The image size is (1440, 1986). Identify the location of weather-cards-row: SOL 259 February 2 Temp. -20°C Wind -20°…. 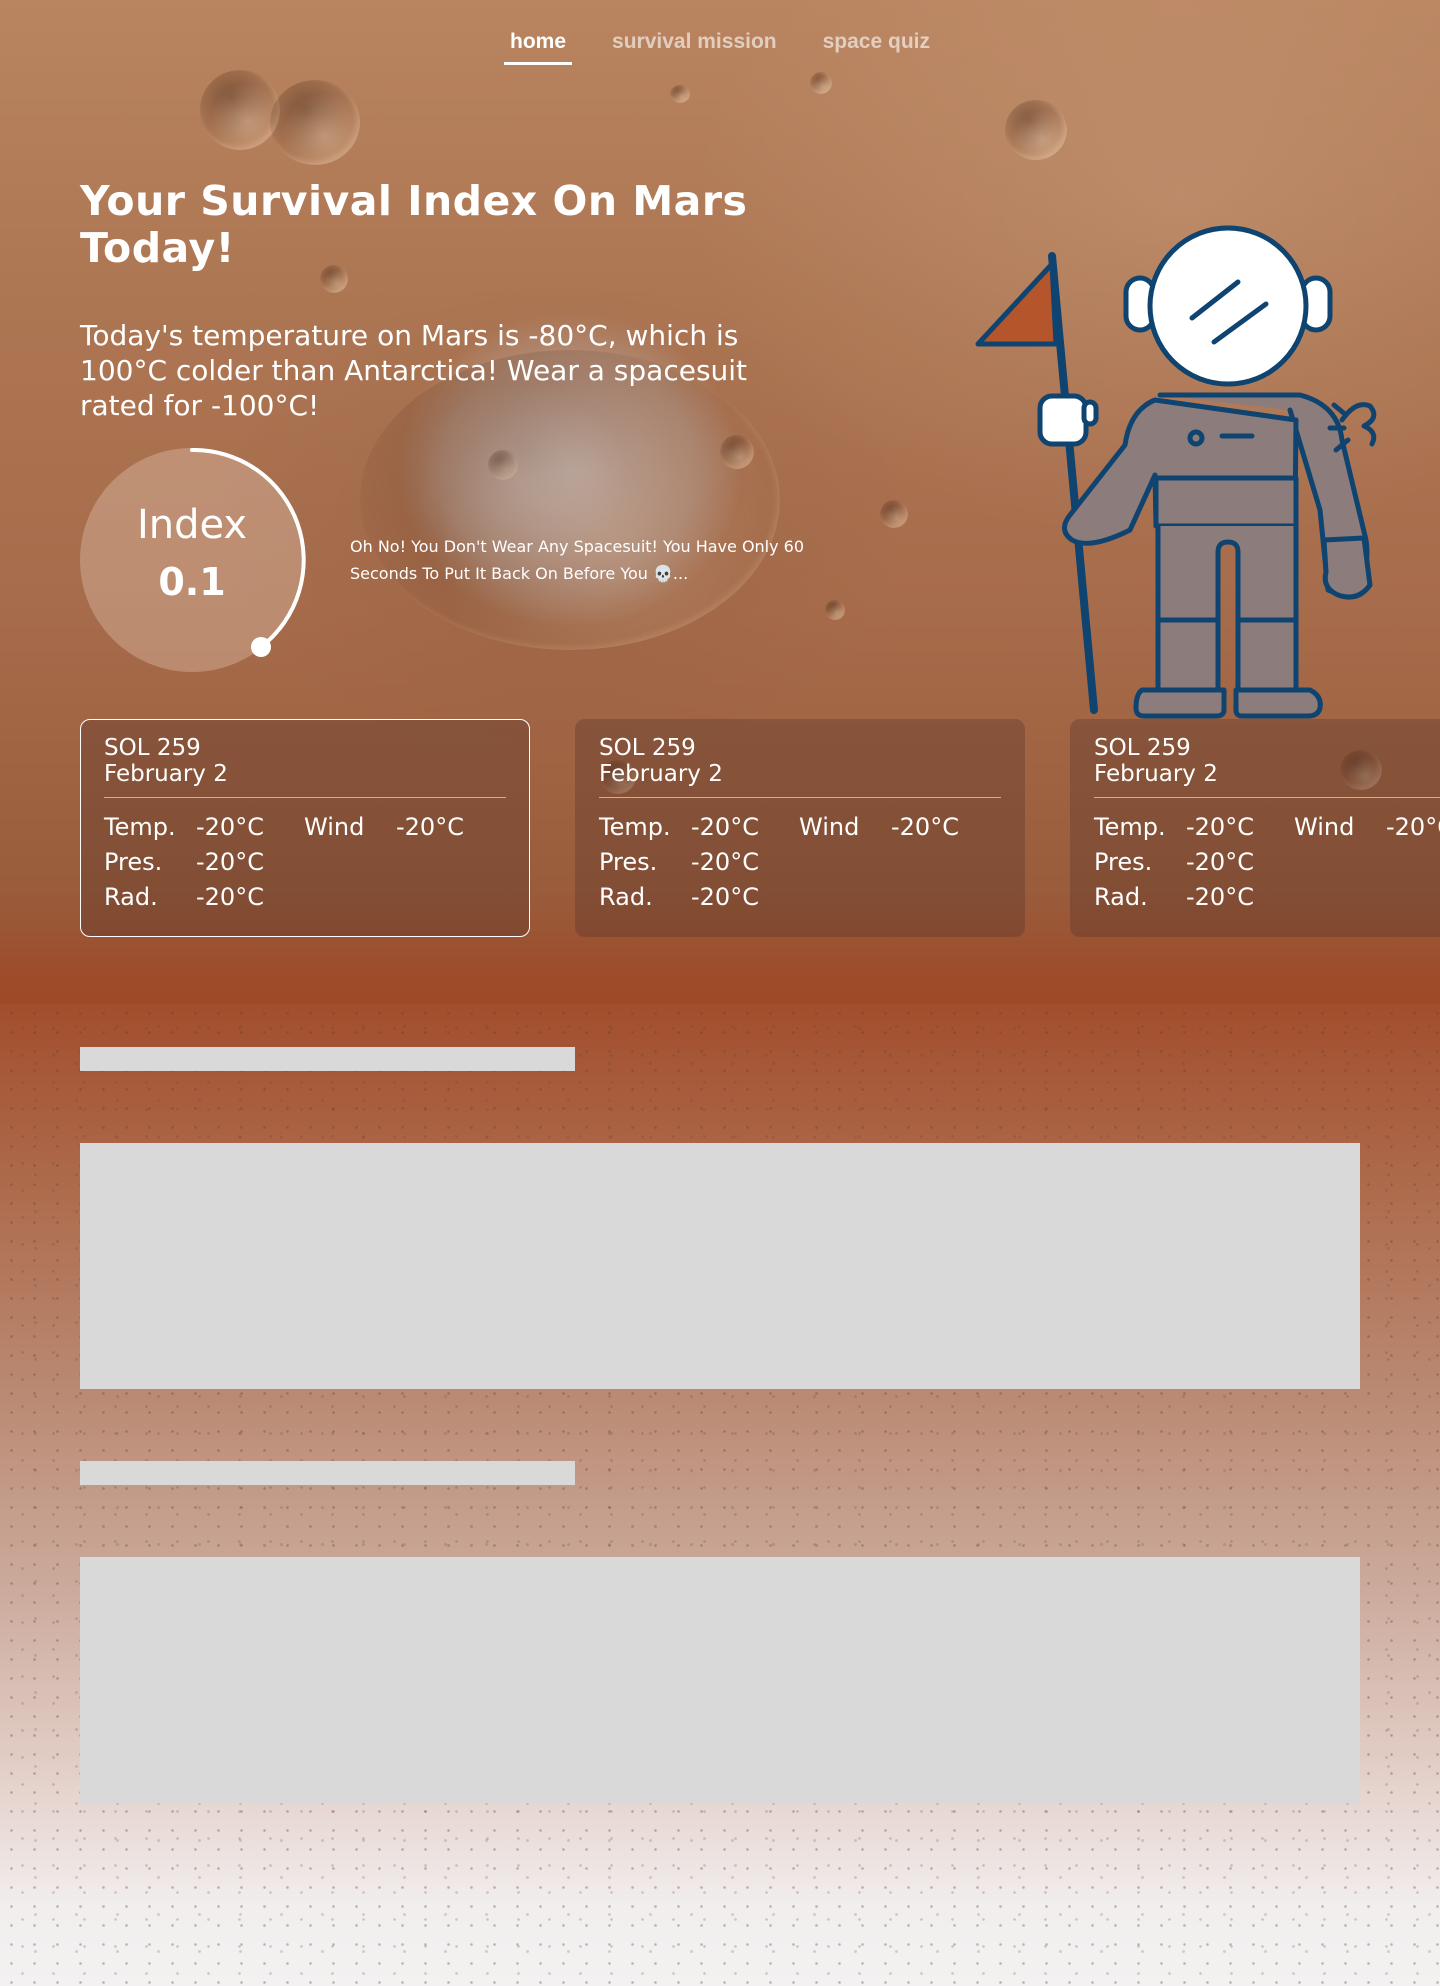
(760, 829).